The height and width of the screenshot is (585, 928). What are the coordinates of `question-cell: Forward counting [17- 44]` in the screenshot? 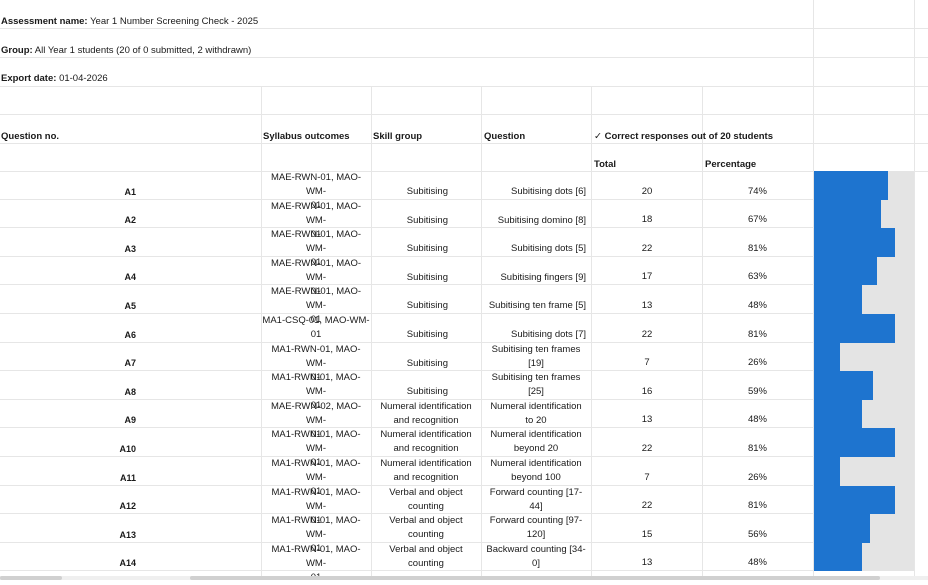 It's located at (536, 500).